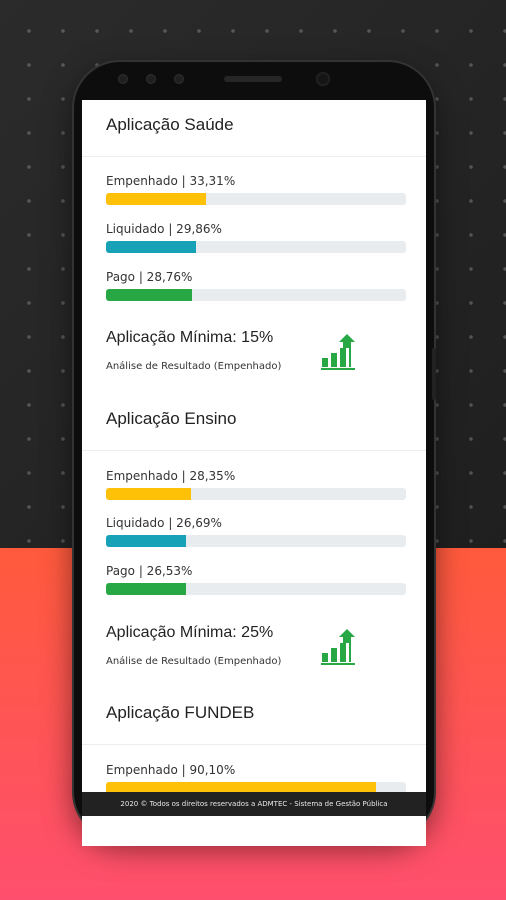 This screenshot has width=506, height=900. I want to click on metric-label-liquidado: Liquidado | 29,86%, so click(164, 229).